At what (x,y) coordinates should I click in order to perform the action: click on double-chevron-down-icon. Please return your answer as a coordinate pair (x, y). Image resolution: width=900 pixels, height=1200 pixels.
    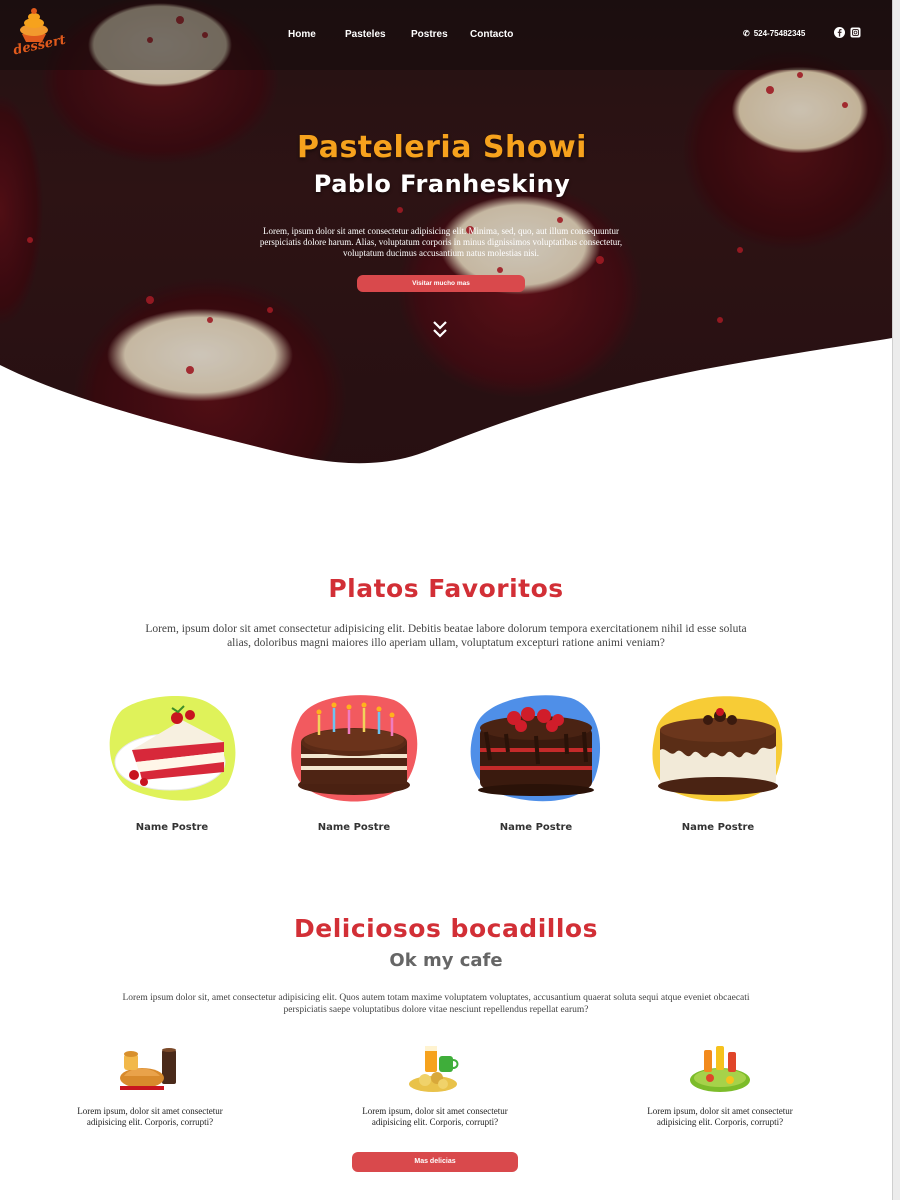
    Looking at the image, I should click on (440, 330).